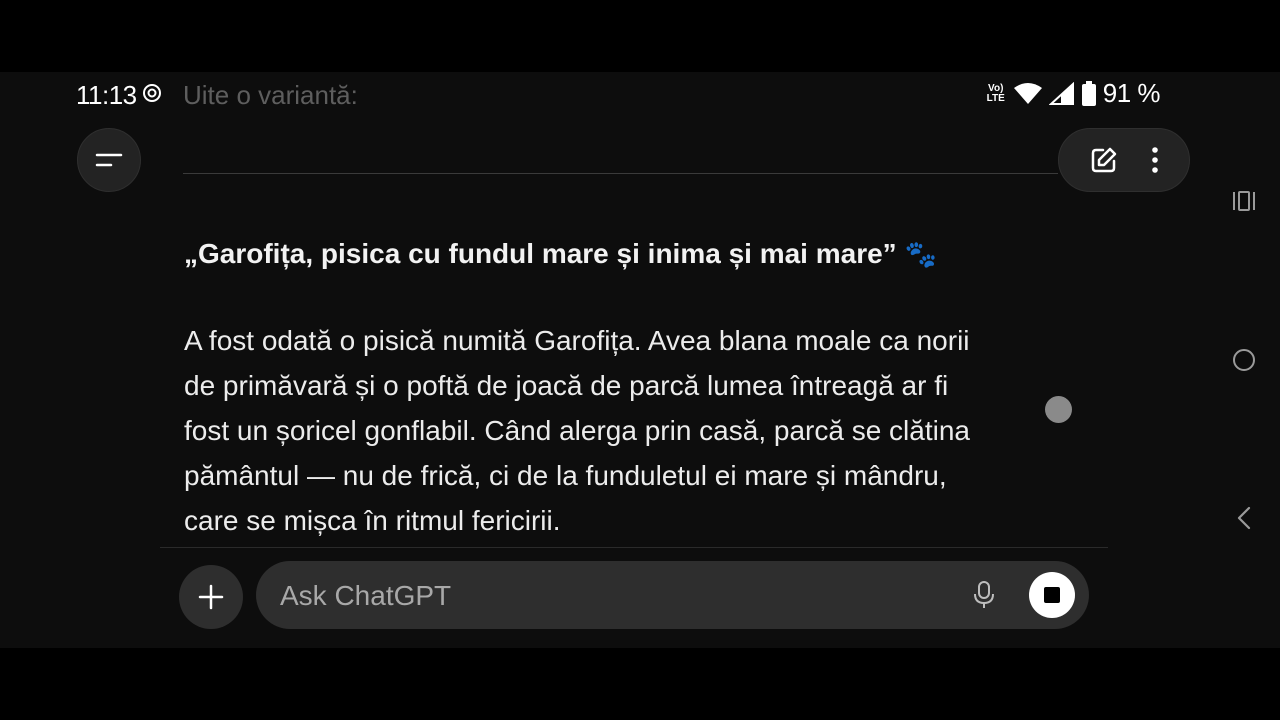 This screenshot has height=720, width=1280. What do you see at coordinates (1124, 160) in the screenshot?
I see `header-actions` at bounding box center [1124, 160].